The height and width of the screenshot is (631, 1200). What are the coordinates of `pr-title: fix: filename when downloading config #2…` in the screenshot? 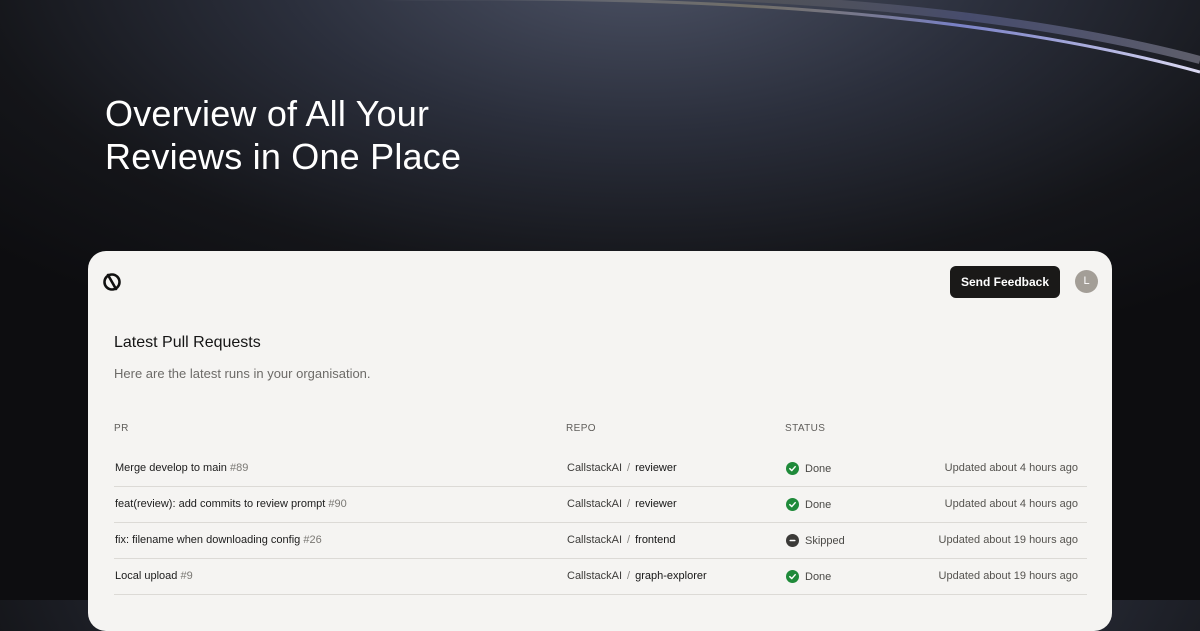 It's located at (218, 540).